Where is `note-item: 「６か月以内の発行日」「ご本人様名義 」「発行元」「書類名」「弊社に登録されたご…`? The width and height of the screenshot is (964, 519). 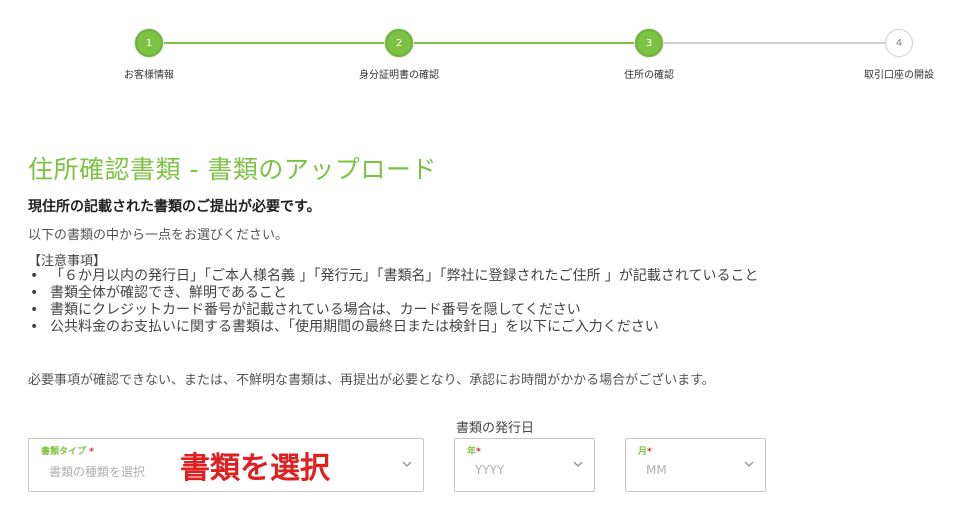 note-item: 「６か月以内の発行日」「ご本人様名義 」「発行元」「書類名」「弊社に登録されたご… is located at coordinates (438, 276).